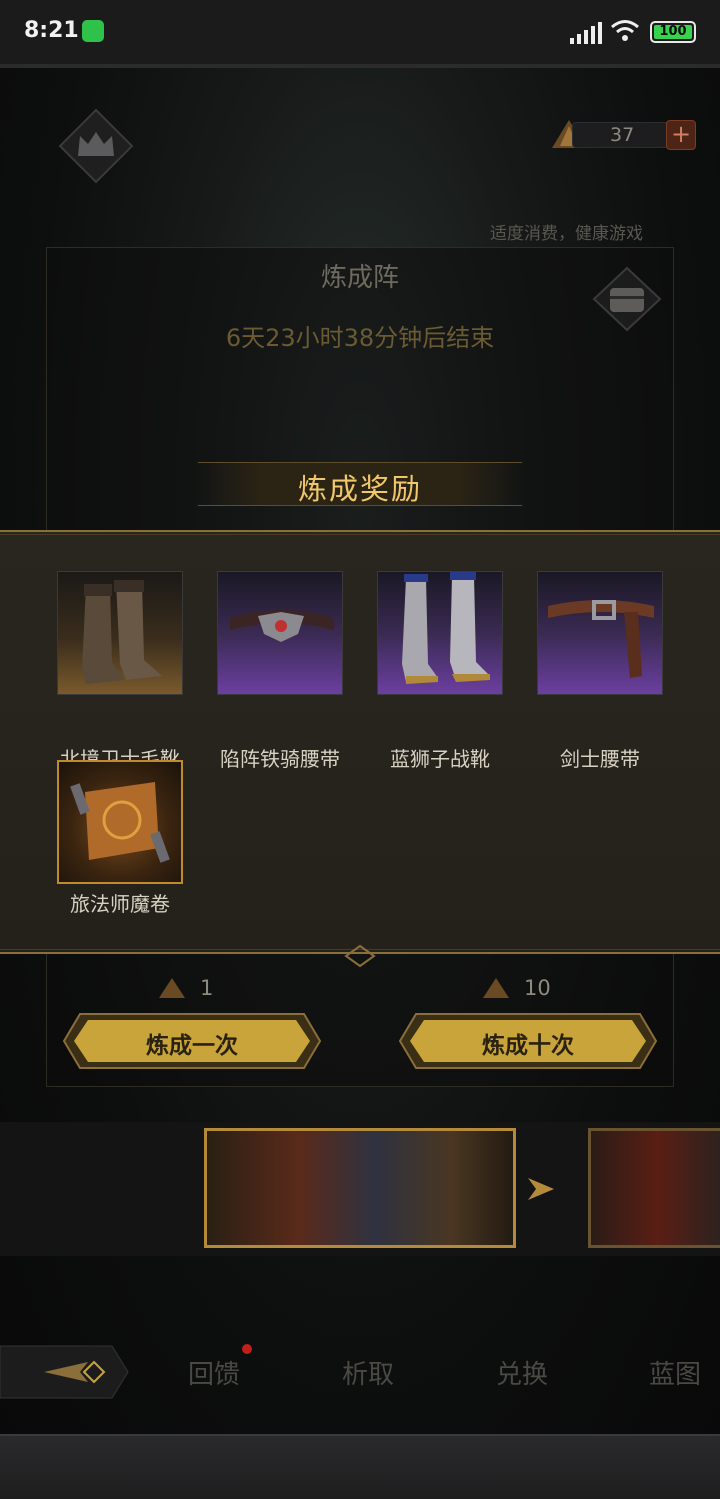  Describe the element at coordinates (528, 1046) in the screenshot. I see `refine-ten-label: 炼成十次` at that location.